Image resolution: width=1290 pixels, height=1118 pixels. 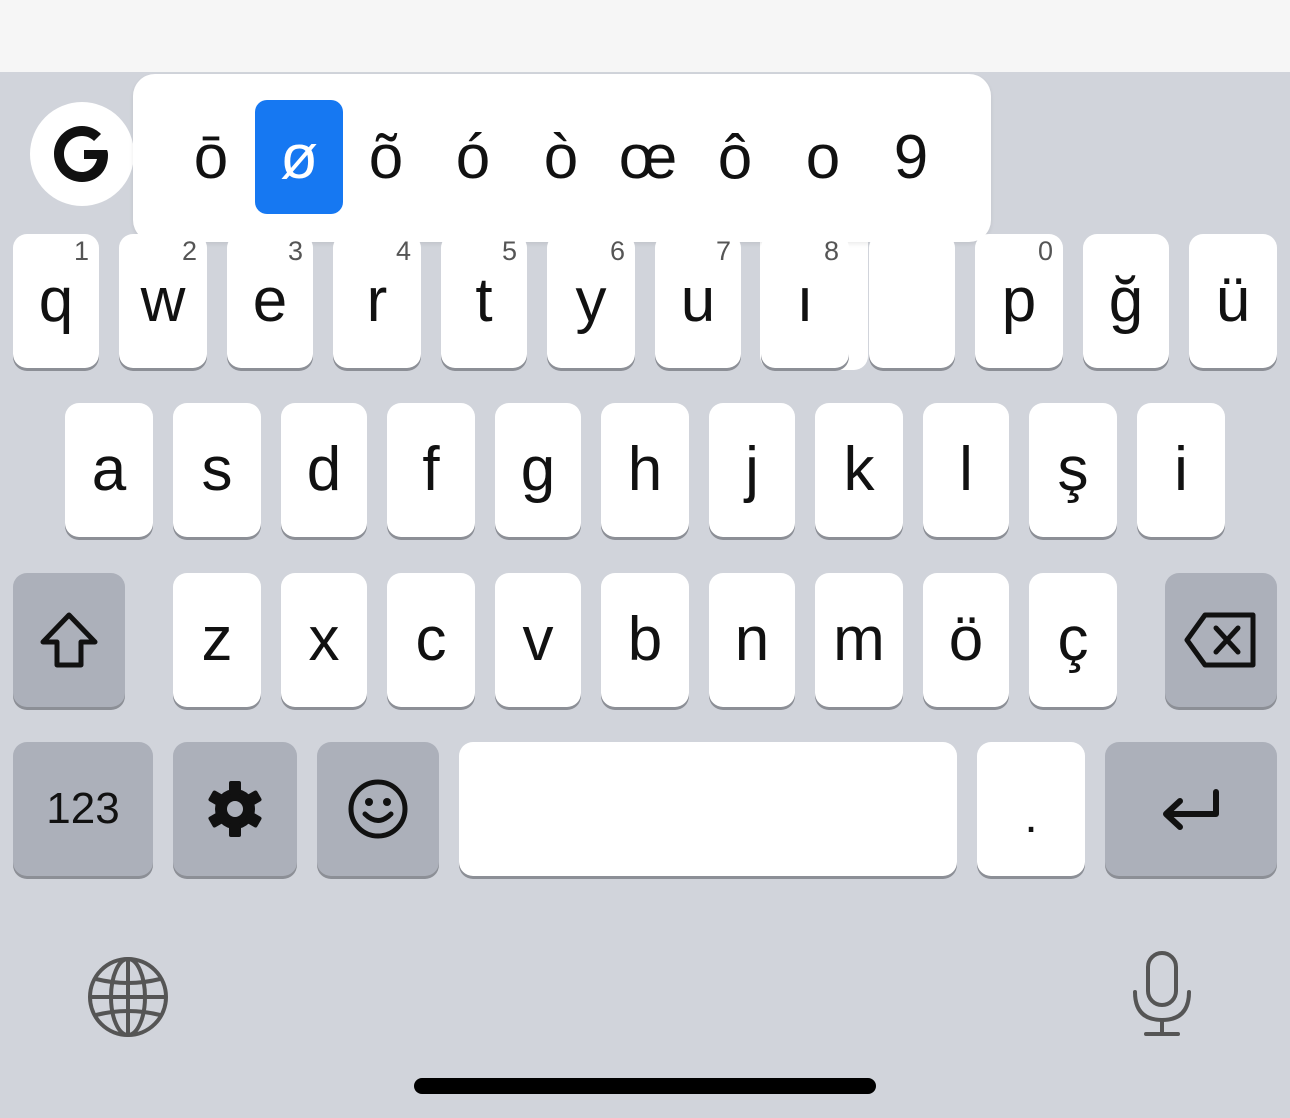 I want to click on key-hint: 0, so click(x=1045, y=251).